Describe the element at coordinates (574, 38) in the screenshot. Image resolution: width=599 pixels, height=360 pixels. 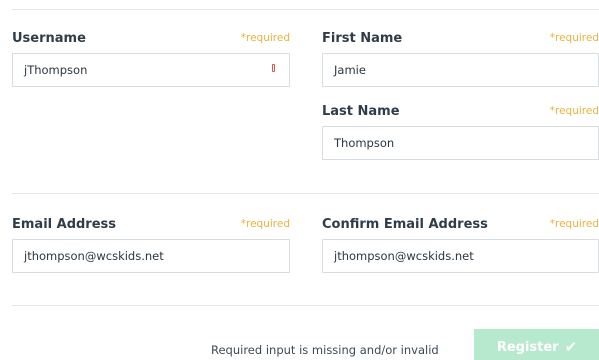
I see `first-name-required-tag: *required` at that location.